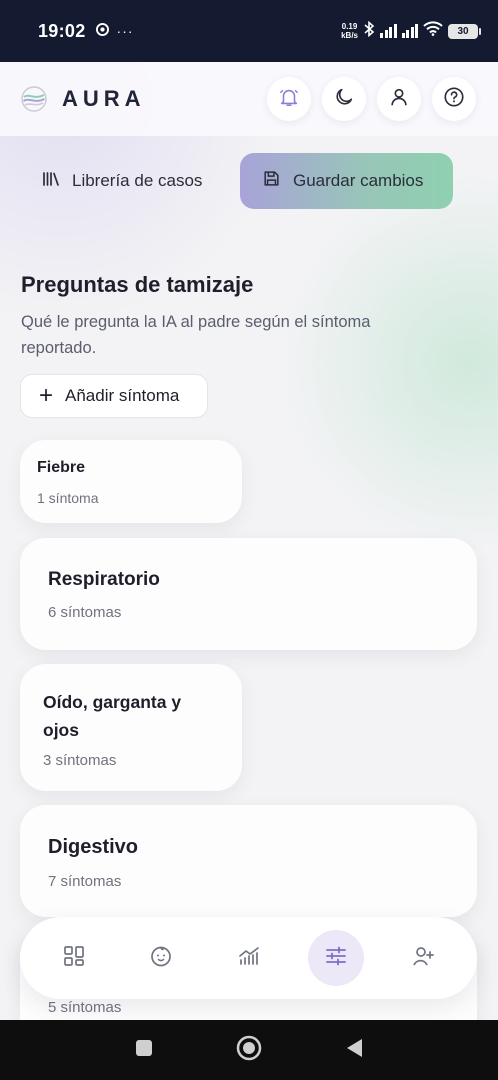 The height and width of the screenshot is (1080, 498). I want to click on save-changes-button: Guardar cambios, so click(346, 181).